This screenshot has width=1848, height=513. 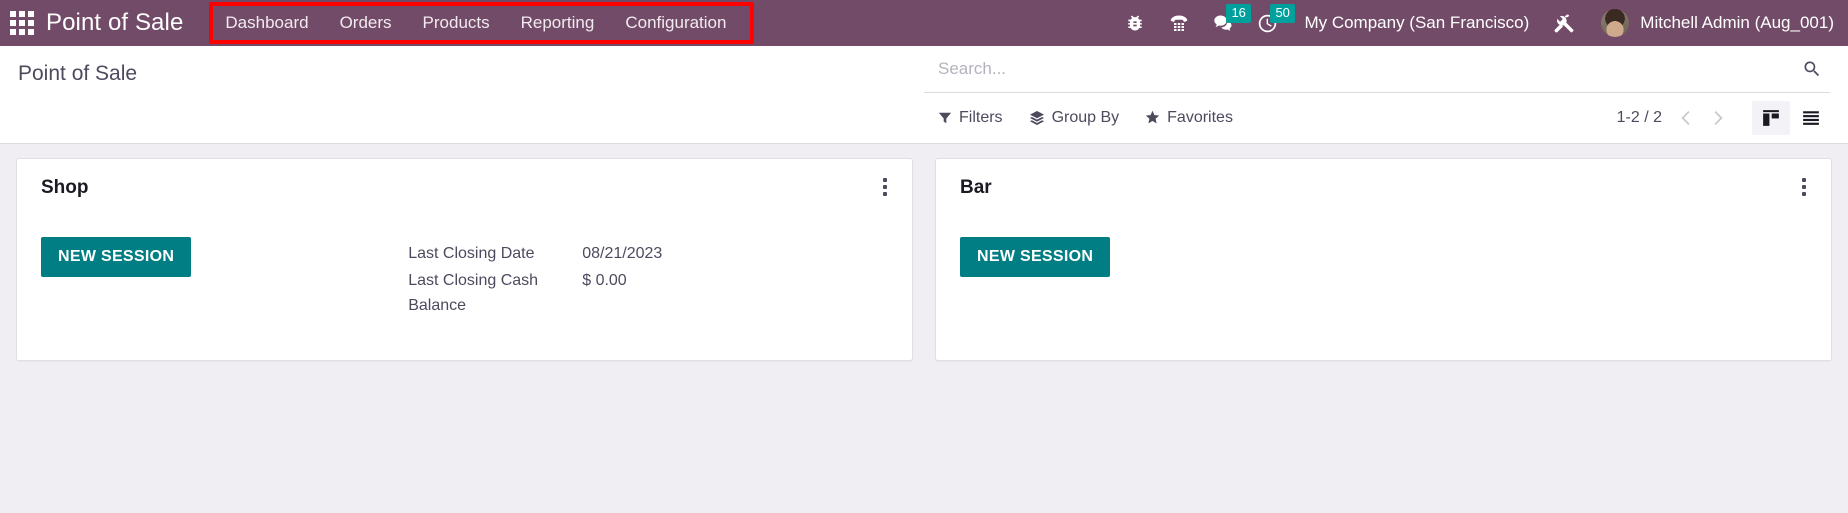 What do you see at coordinates (1771, 117) in the screenshot?
I see `kanban-view-button` at bounding box center [1771, 117].